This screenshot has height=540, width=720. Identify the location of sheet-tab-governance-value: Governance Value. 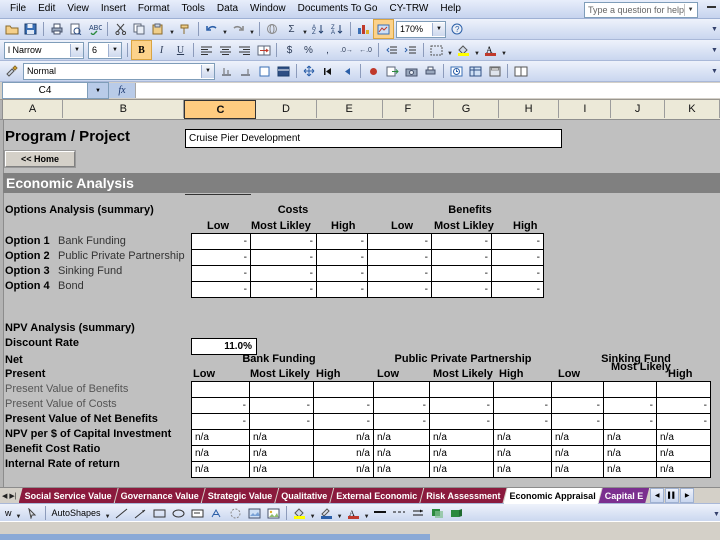
(160, 495).